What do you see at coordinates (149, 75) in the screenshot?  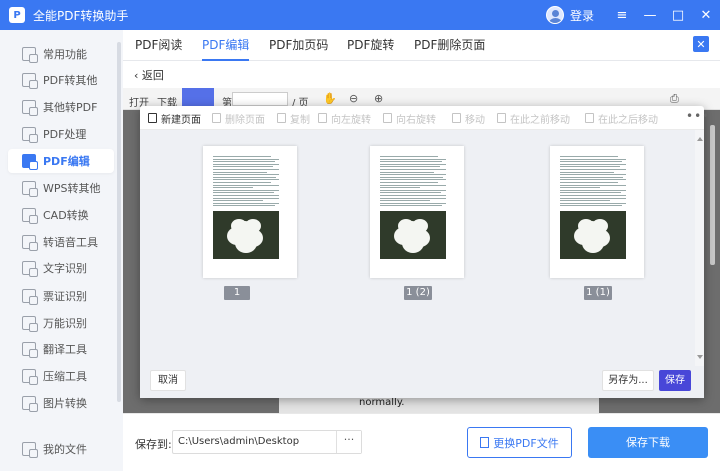 I see `back-link: ‹ 返回` at bounding box center [149, 75].